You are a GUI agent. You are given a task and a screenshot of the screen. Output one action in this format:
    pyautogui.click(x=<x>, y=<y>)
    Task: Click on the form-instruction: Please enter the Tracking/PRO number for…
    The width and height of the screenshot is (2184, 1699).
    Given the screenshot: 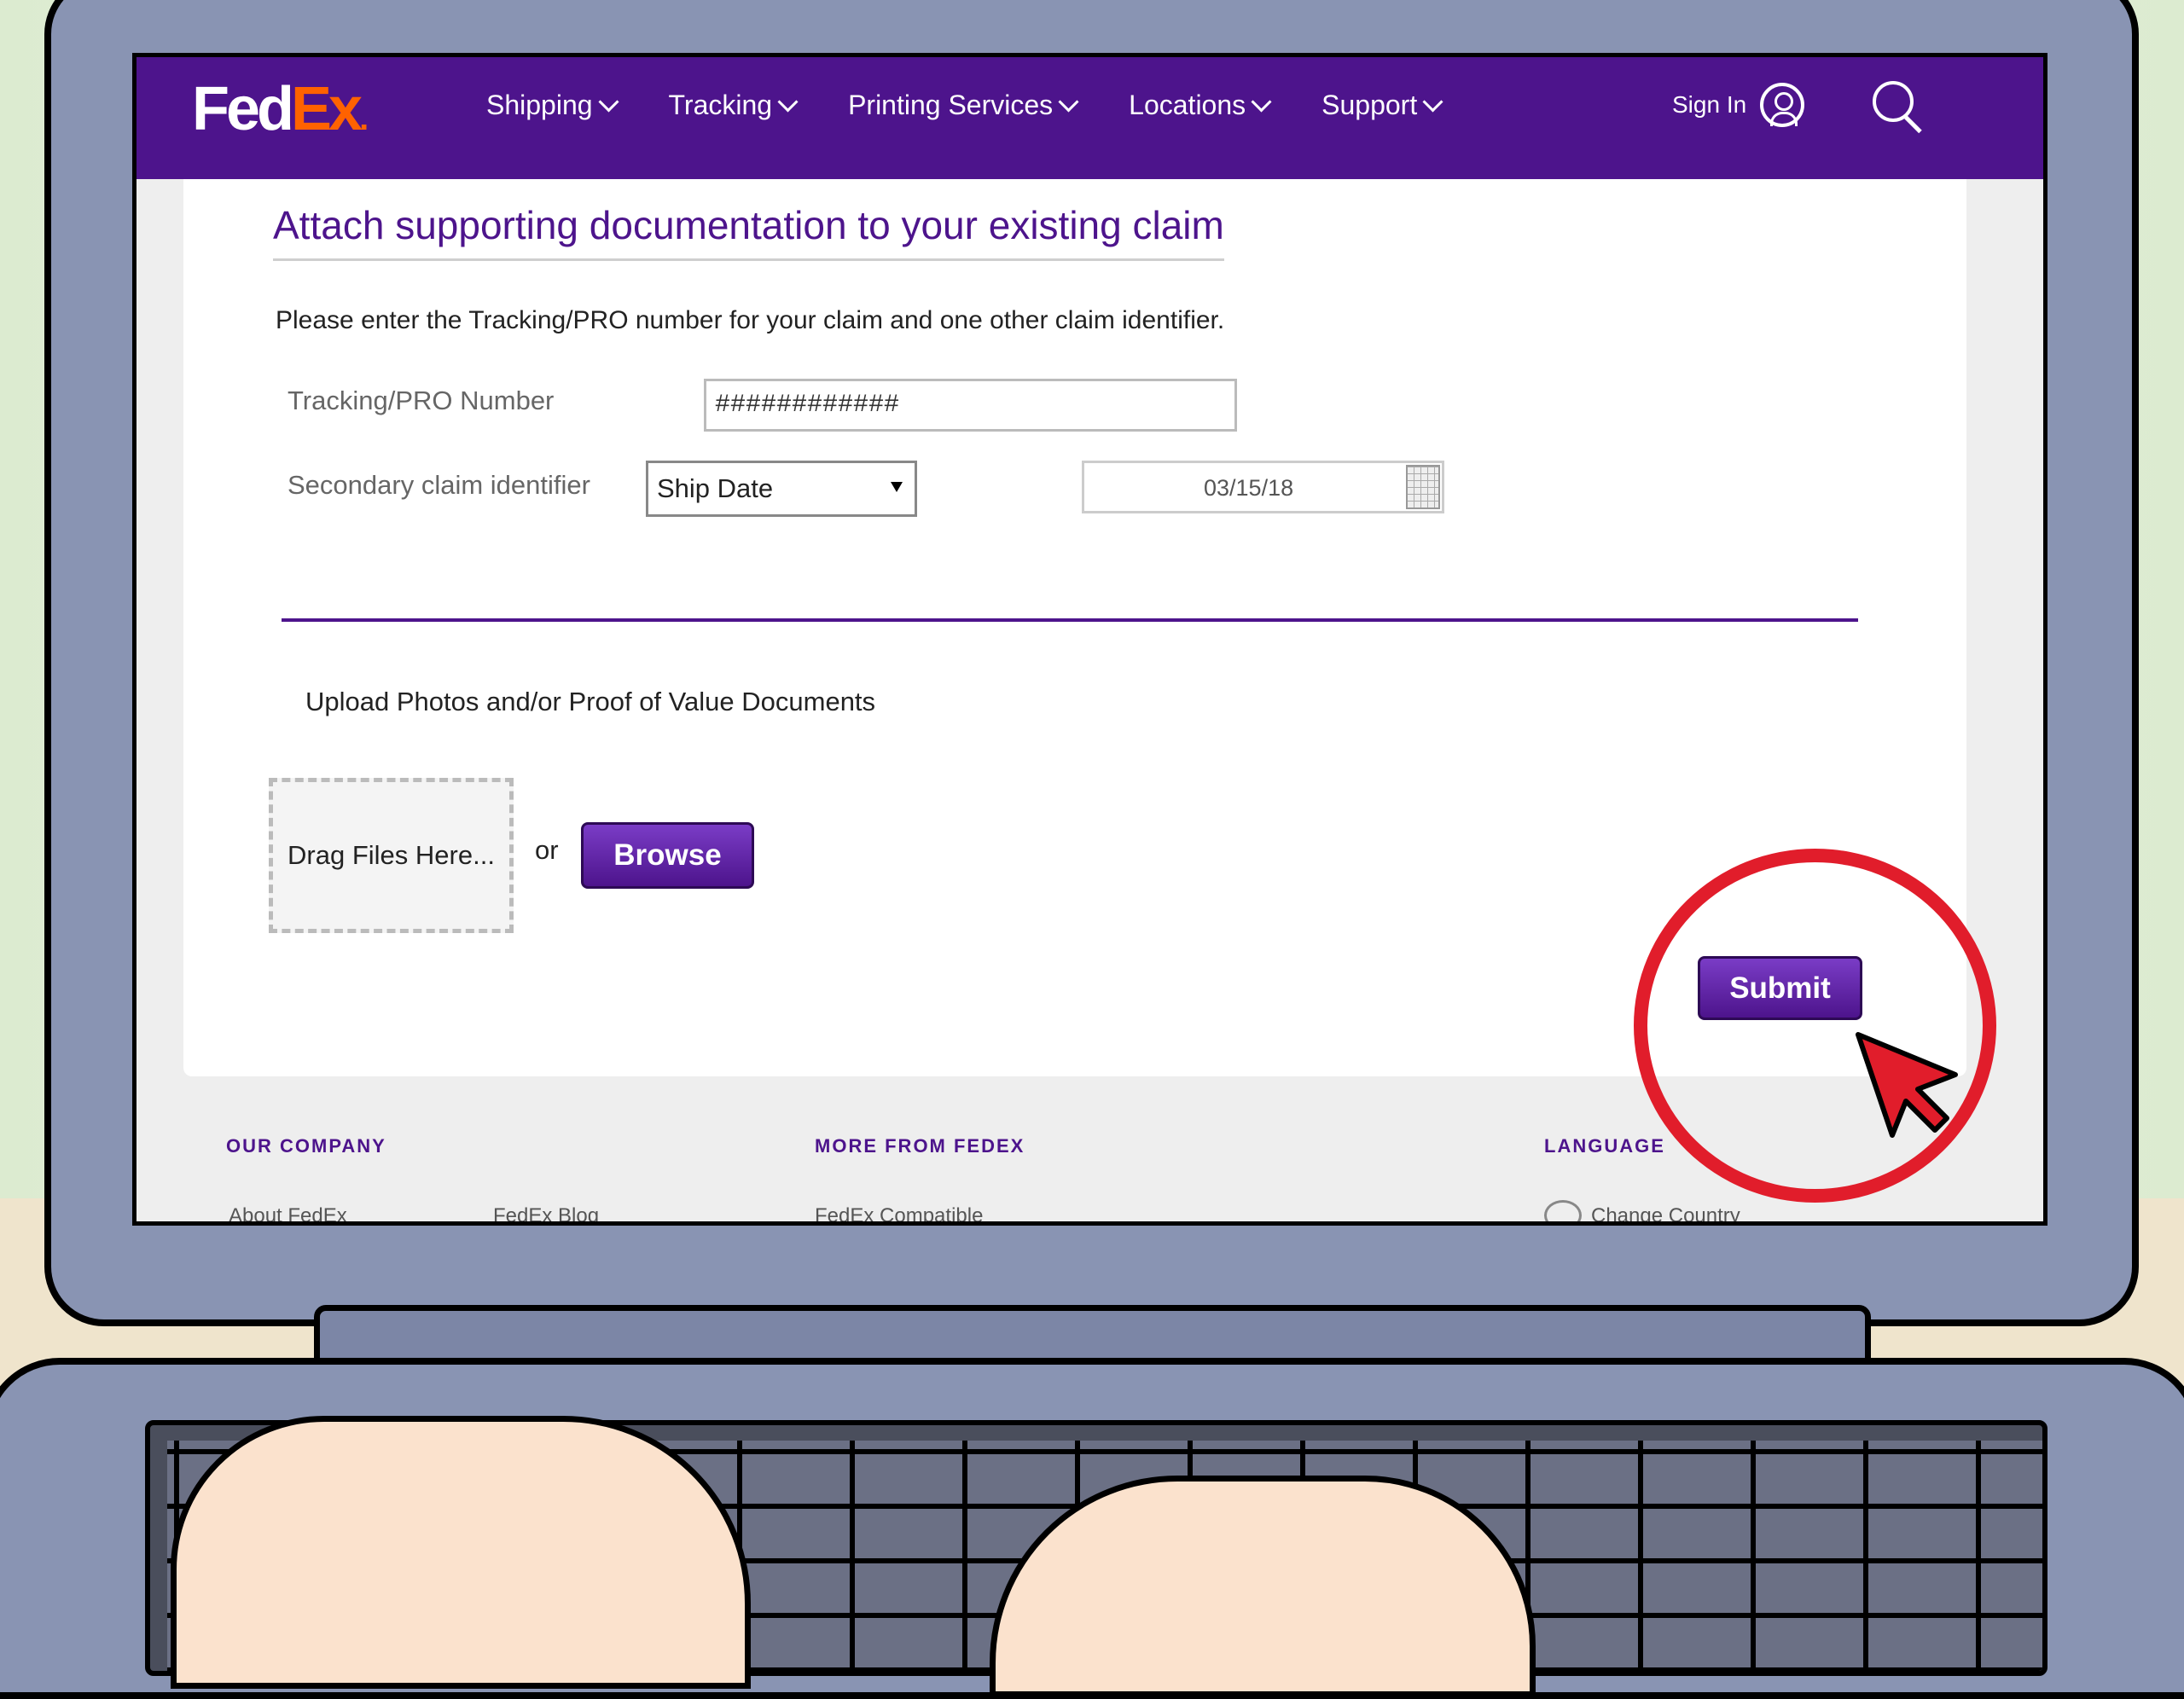 What is the action you would take?
    pyautogui.click(x=751, y=320)
    